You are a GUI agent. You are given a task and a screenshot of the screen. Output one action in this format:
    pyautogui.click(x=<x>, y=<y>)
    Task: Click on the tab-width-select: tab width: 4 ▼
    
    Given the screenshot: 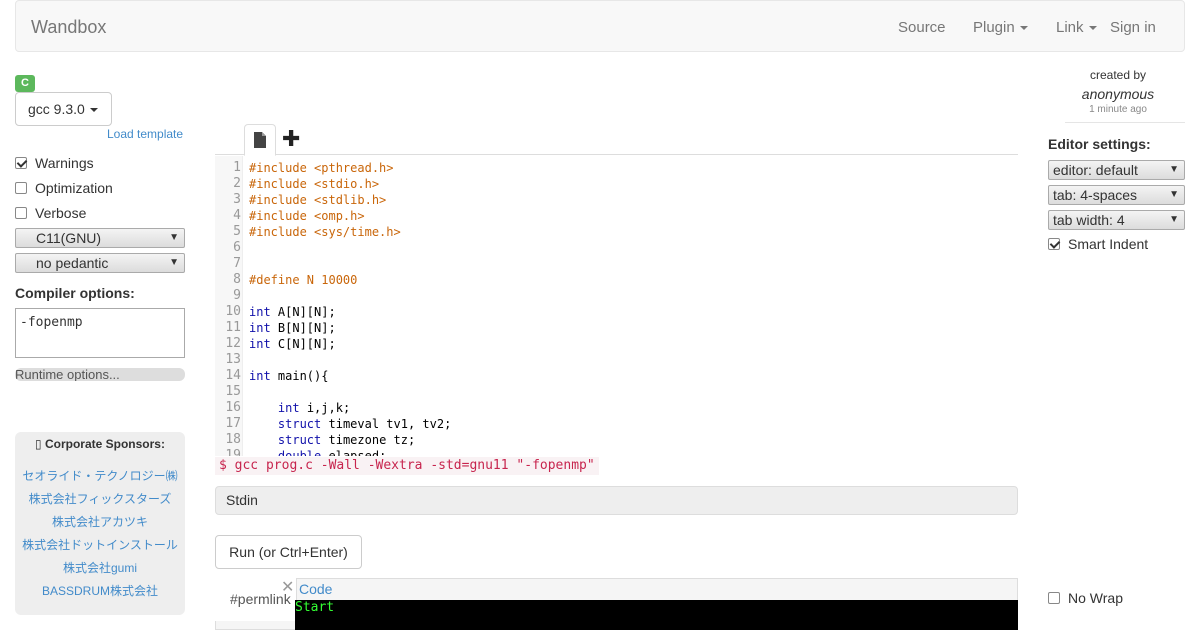 What is the action you would take?
    pyautogui.click(x=1116, y=220)
    